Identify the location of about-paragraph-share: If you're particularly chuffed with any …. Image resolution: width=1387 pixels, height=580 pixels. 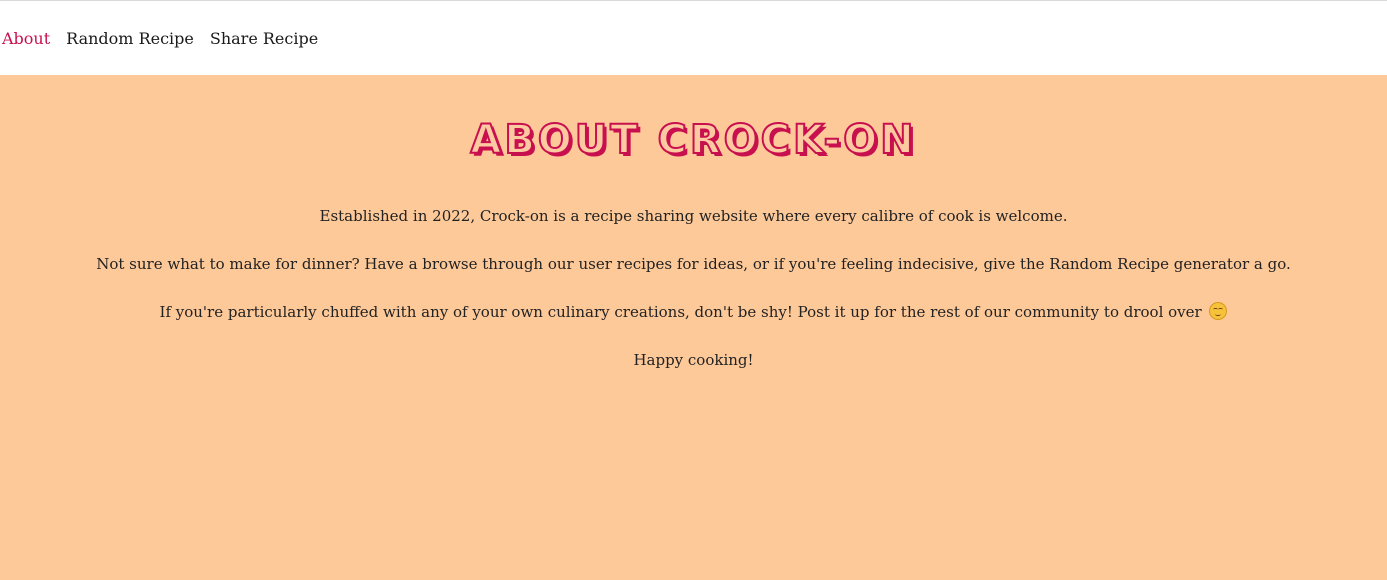
(693, 312).